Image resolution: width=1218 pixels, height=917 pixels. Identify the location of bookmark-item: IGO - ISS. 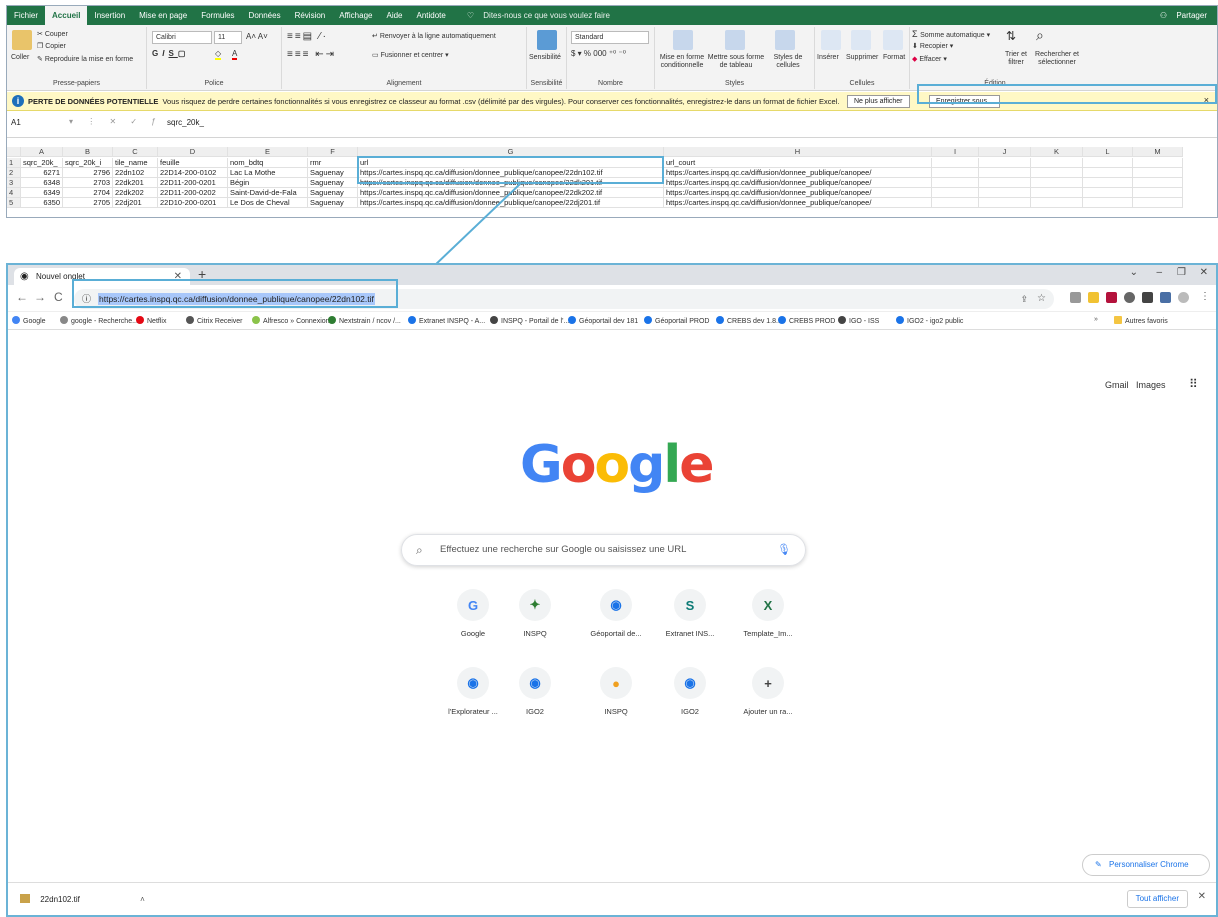
(858, 320).